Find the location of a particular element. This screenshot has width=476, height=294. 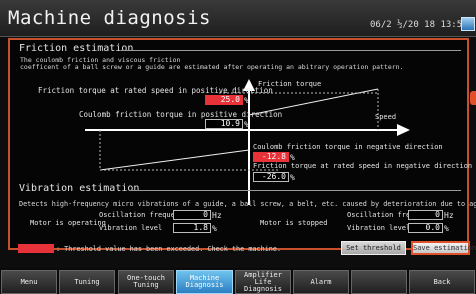

nav-empty-slot is located at coordinates (379, 282).